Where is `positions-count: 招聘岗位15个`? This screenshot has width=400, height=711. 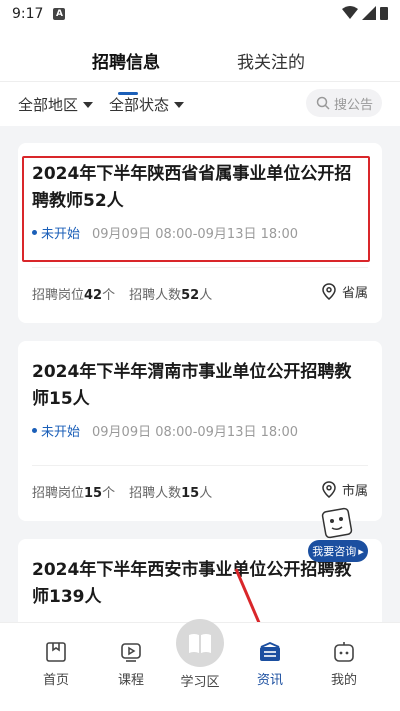 positions-count: 招聘岗位15个 is located at coordinates (74, 493).